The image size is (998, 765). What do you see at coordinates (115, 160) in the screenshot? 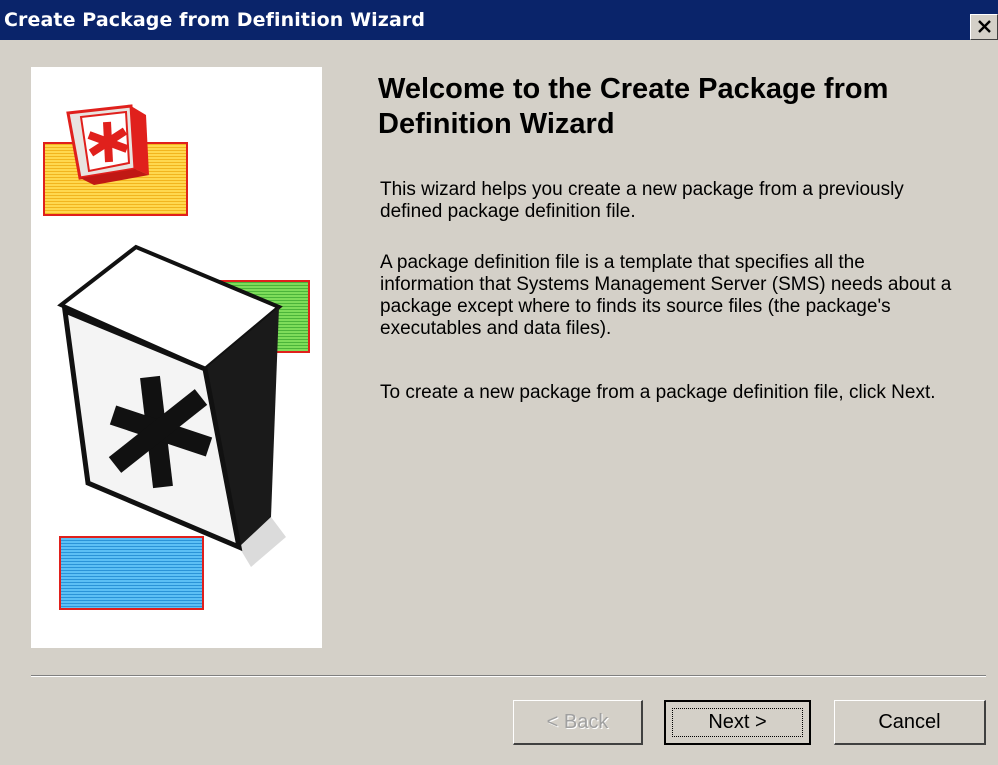
I see `small-asterisk-box-icon` at bounding box center [115, 160].